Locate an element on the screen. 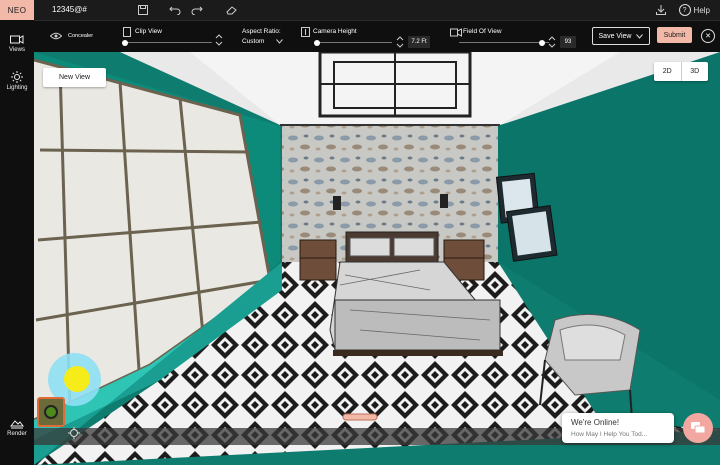 The image size is (720, 465). sidebar-item-render: Render is located at coordinates (17, 427).